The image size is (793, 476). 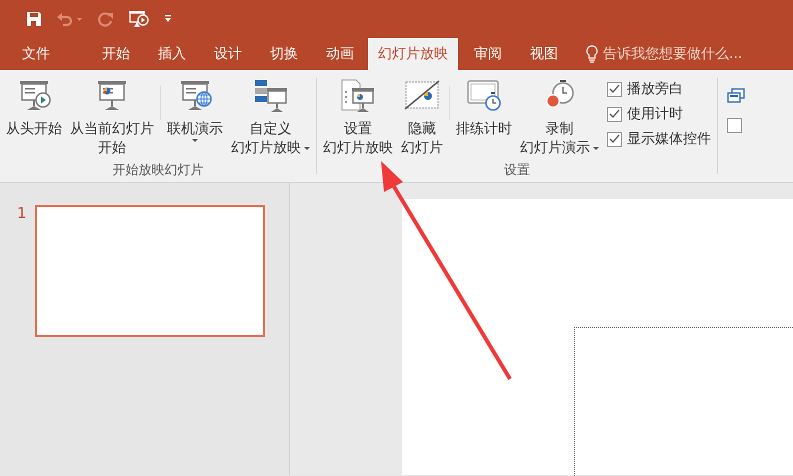 I want to click on ribbon-tab: 幻灯片放映, so click(x=413, y=54).